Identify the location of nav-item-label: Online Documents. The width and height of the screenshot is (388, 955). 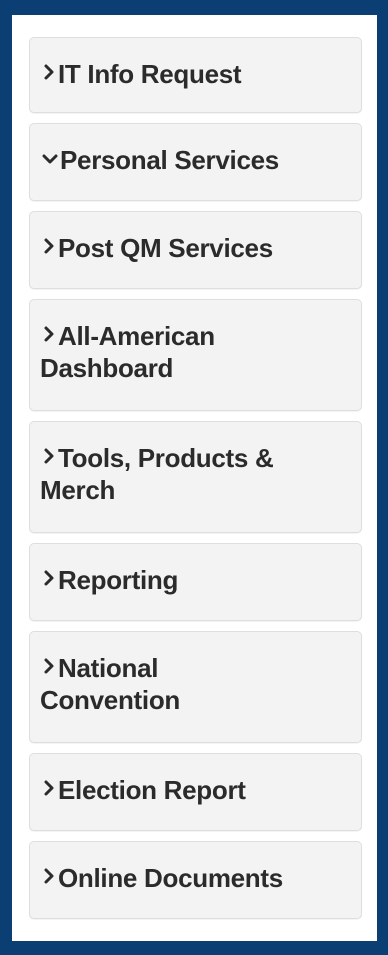
(170, 878).